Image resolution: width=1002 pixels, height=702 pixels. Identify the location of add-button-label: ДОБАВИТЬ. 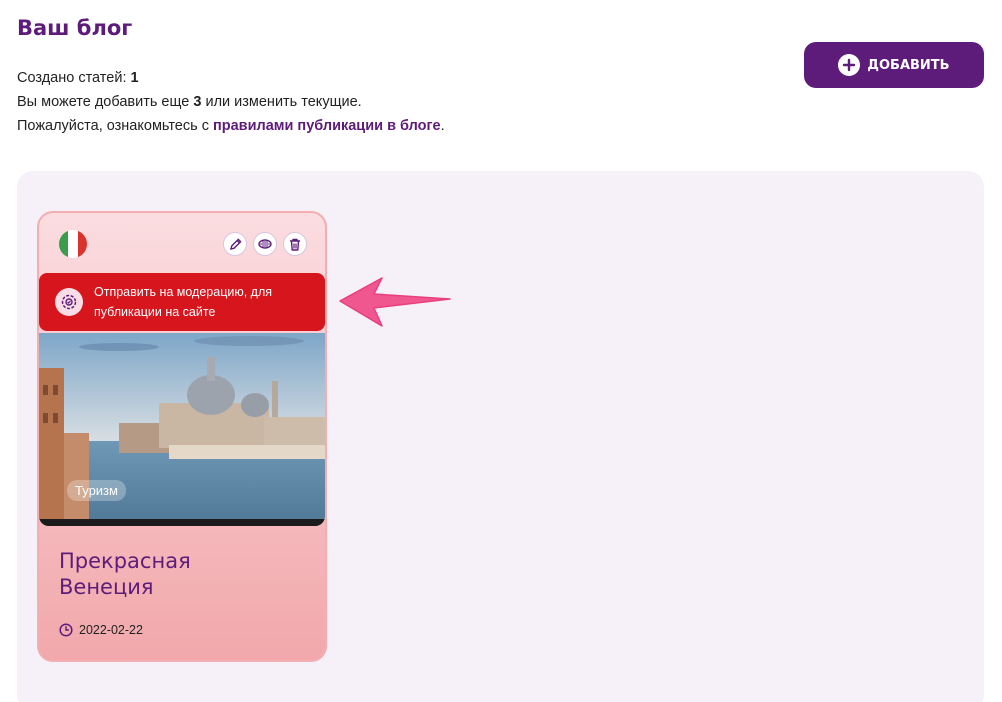
(908, 65).